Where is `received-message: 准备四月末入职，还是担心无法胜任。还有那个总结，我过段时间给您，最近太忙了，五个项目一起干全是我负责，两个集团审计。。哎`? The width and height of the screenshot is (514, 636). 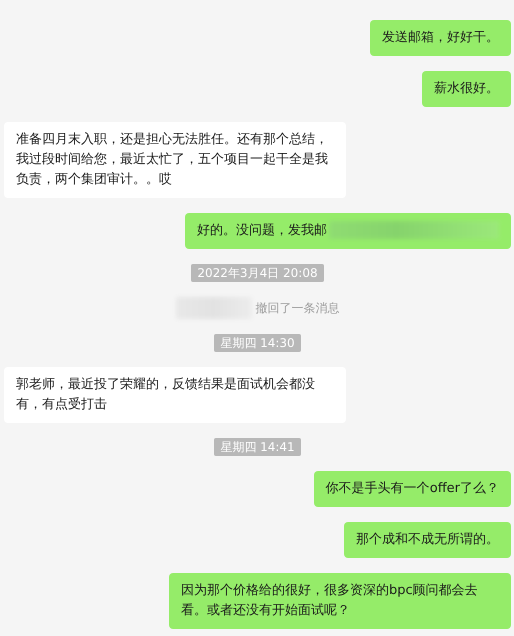 received-message: 准备四月末入职，还是担心无法胜任。还有那个总结，我过段时间给您，最近太忙了，五个项目一起干全是我负责，两个集团审计。。哎 is located at coordinates (175, 160).